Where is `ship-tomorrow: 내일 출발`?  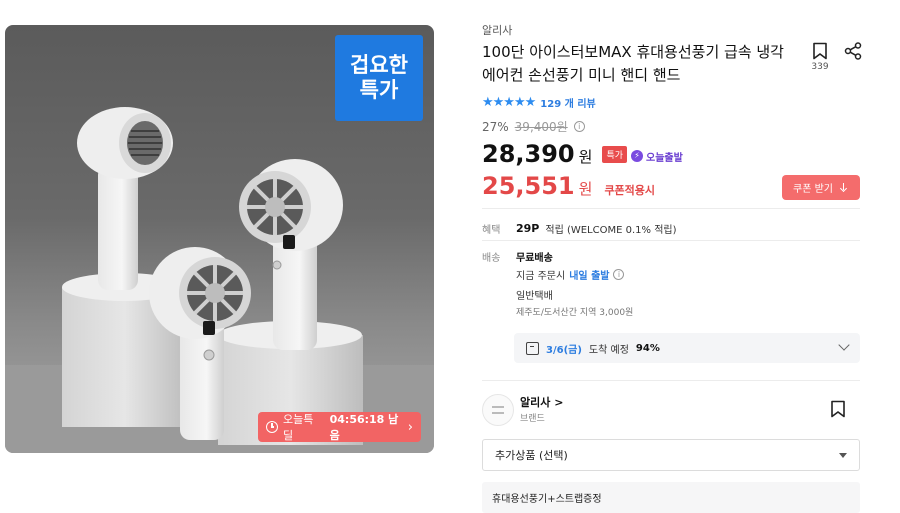
ship-tomorrow: 내일 출발 is located at coordinates (589, 276).